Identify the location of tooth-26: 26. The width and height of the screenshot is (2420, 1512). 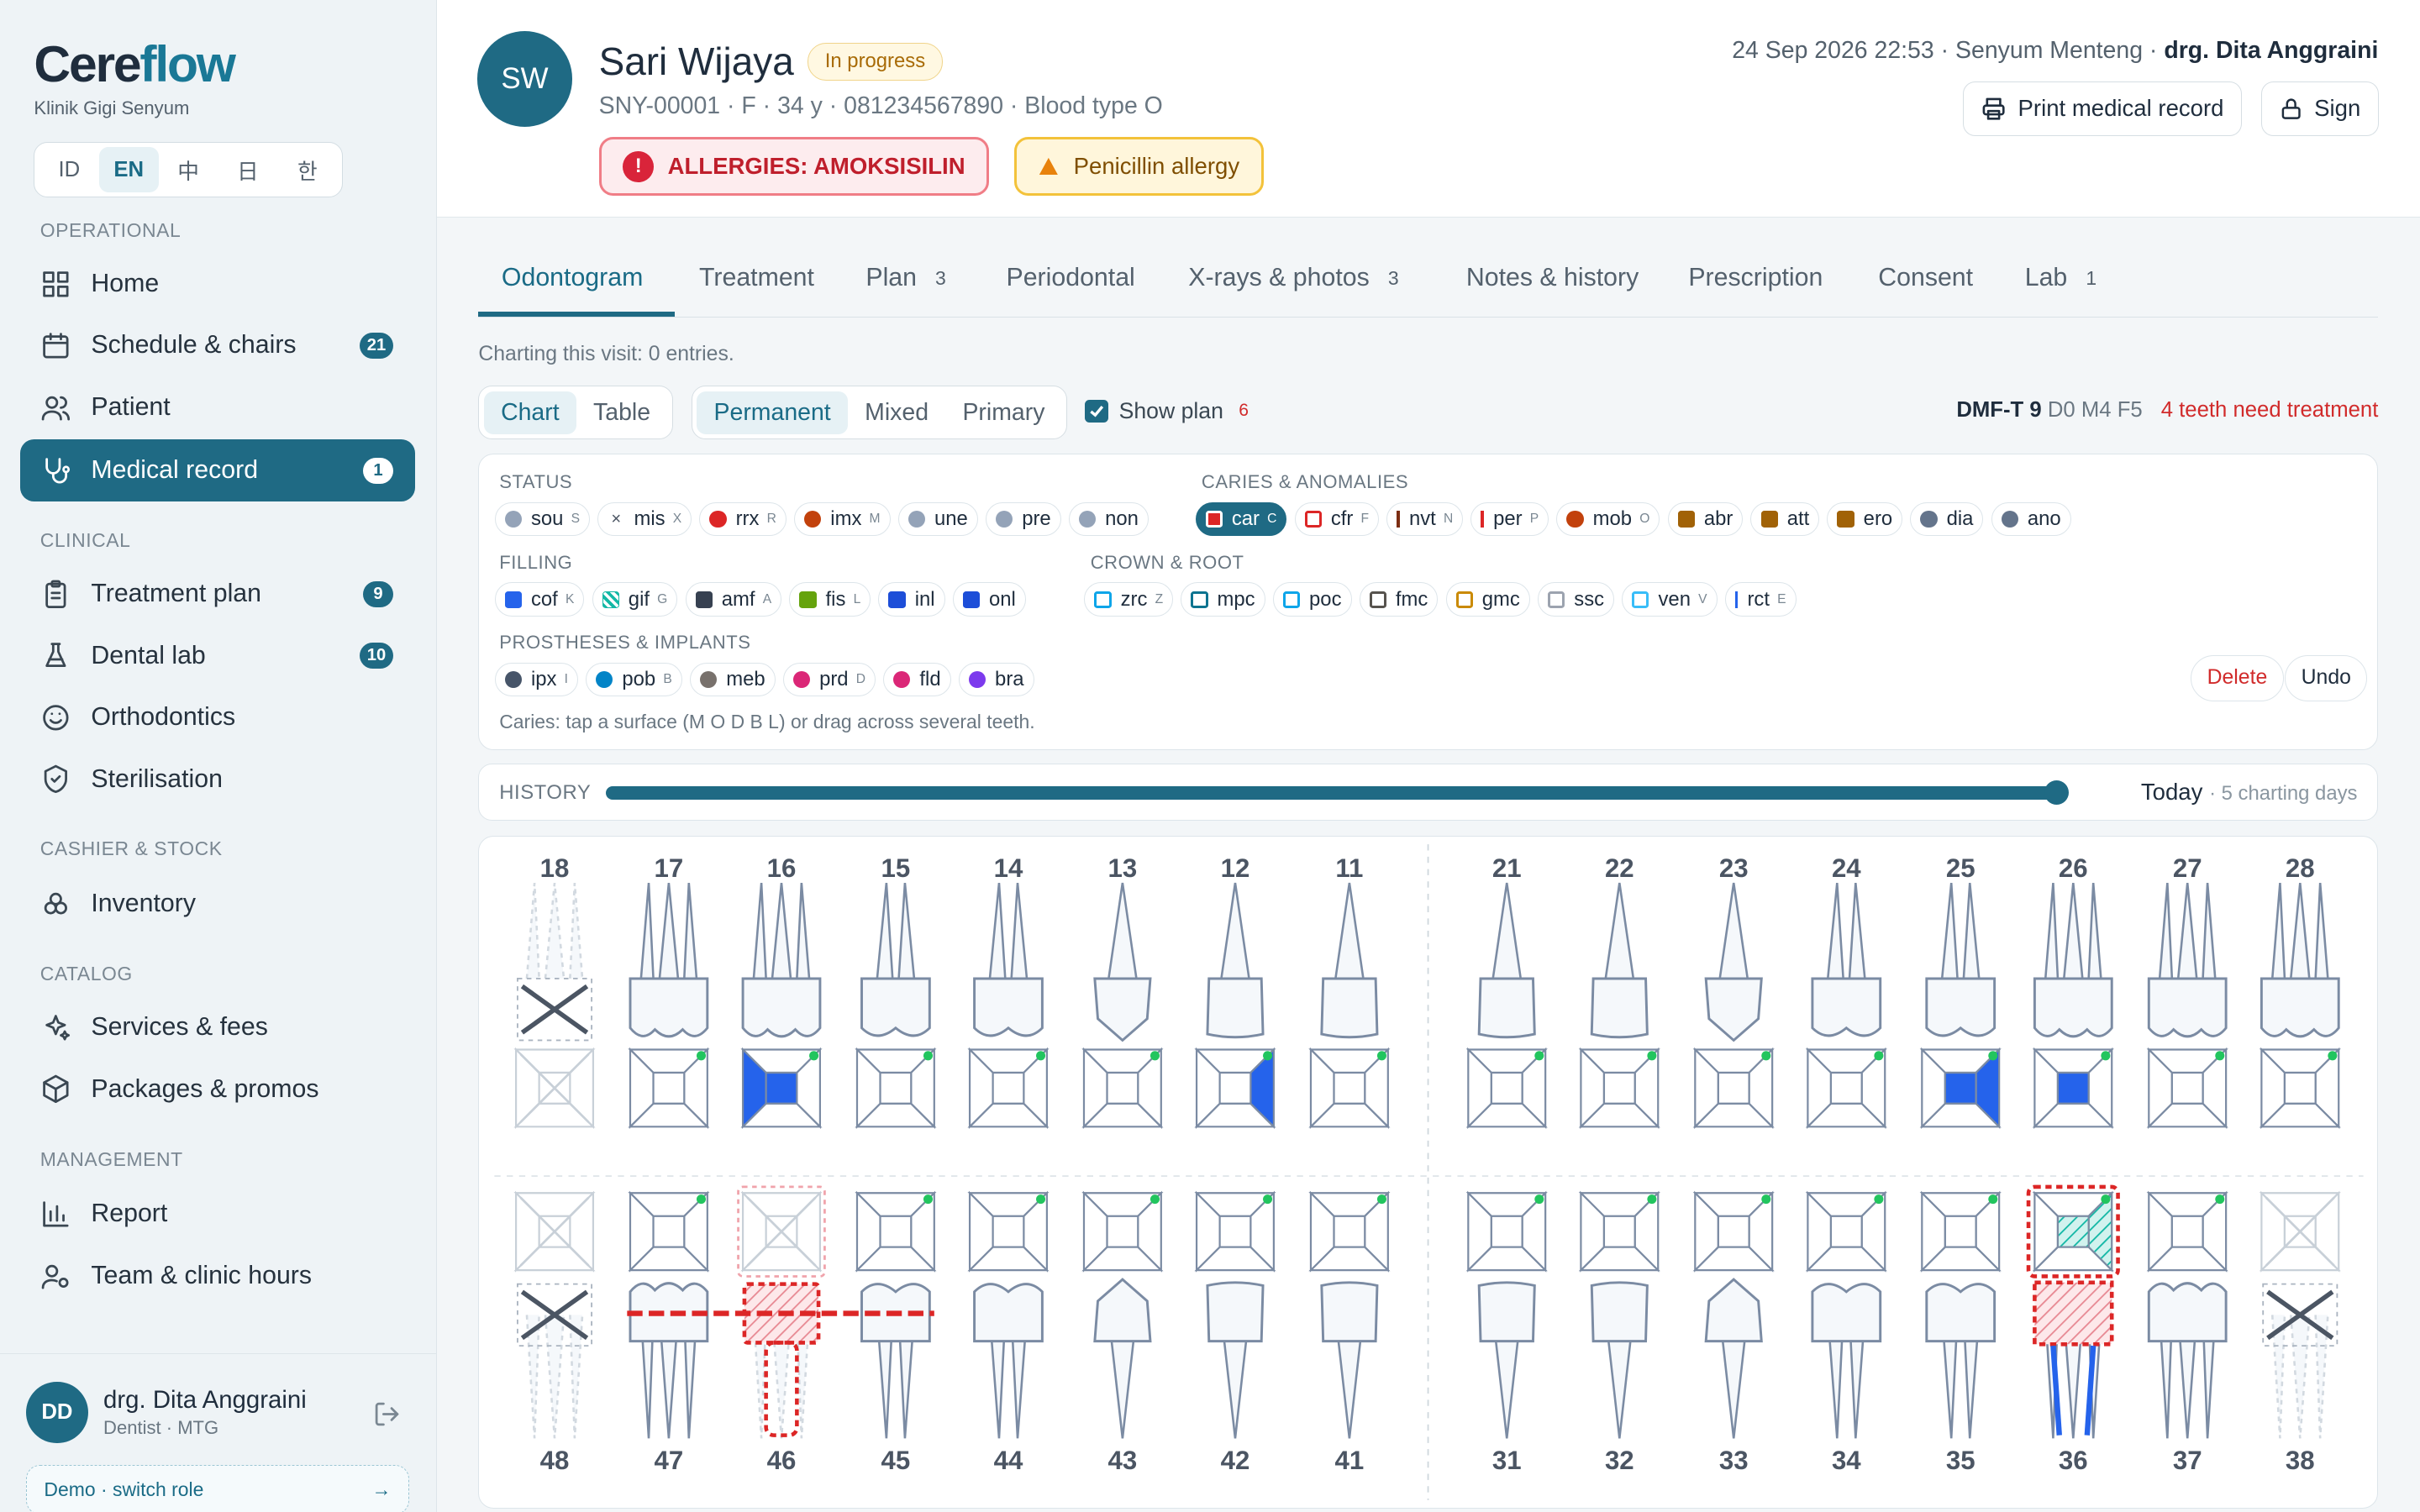
(2074, 991).